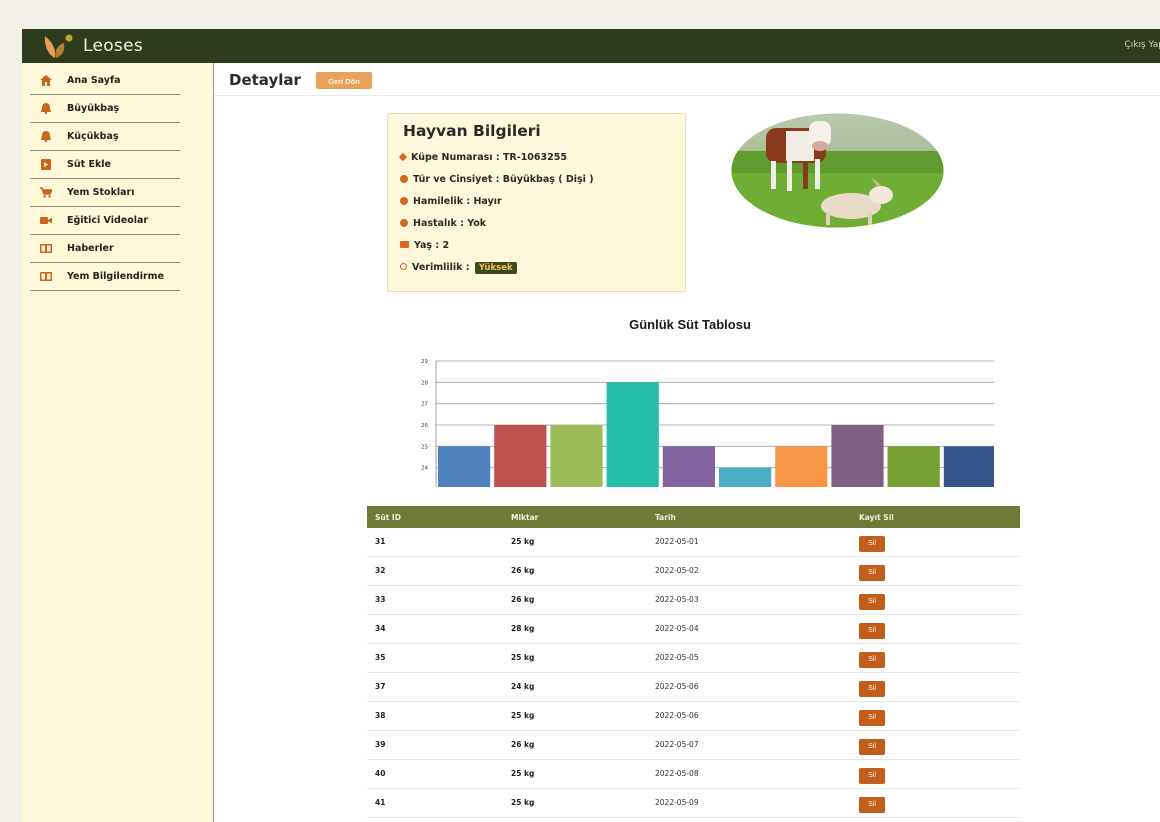 The image size is (1160, 822). I want to click on cell-id: 39, so click(380, 744).